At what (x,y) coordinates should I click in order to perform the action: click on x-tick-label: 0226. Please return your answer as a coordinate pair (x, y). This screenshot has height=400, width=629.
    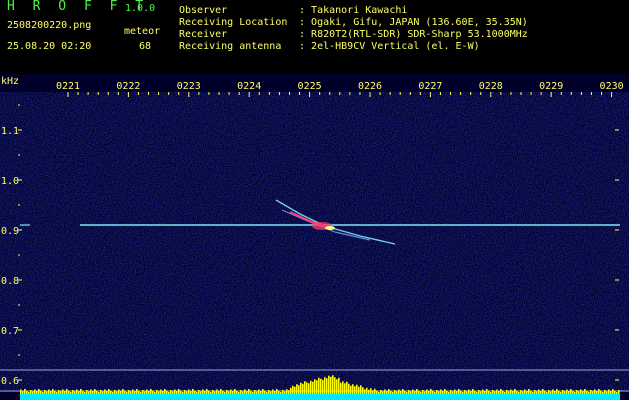
    Looking at the image, I should click on (370, 86).